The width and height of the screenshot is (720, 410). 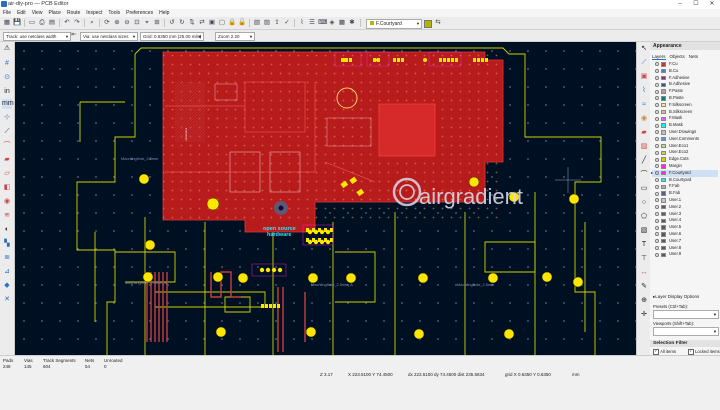 I want to click on grid-select: Grid: 0.6350 mm (25.00 mils) ▼, so click(x=172, y=36).